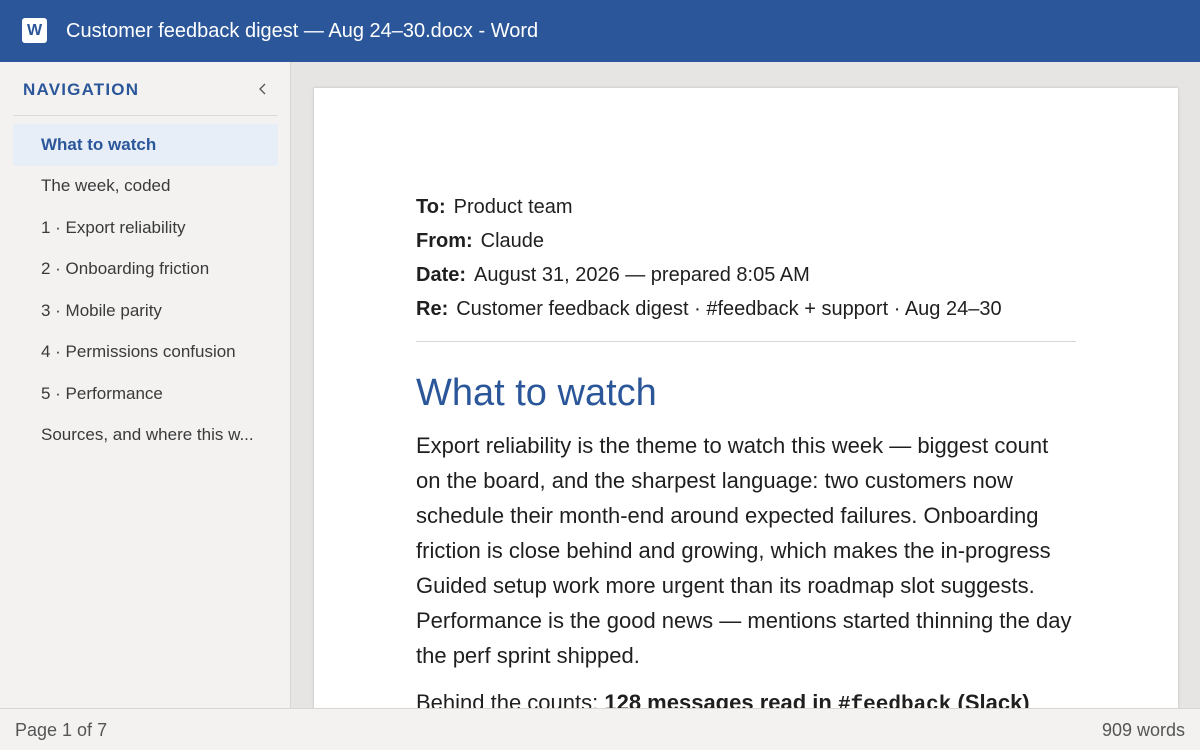 The width and height of the screenshot is (1200, 750). I want to click on nav-item-mobile-parity: 3 · Mobile parity, so click(145, 311).